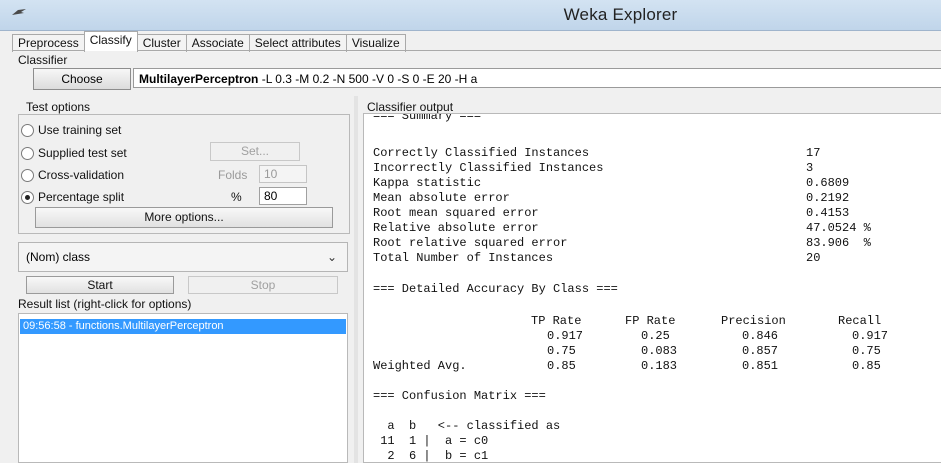 The image size is (941, 463). Describe the element at coordinates (82, 153) in the screenshot. I see `supplied-test-set-label: Supplied test set` at that location.